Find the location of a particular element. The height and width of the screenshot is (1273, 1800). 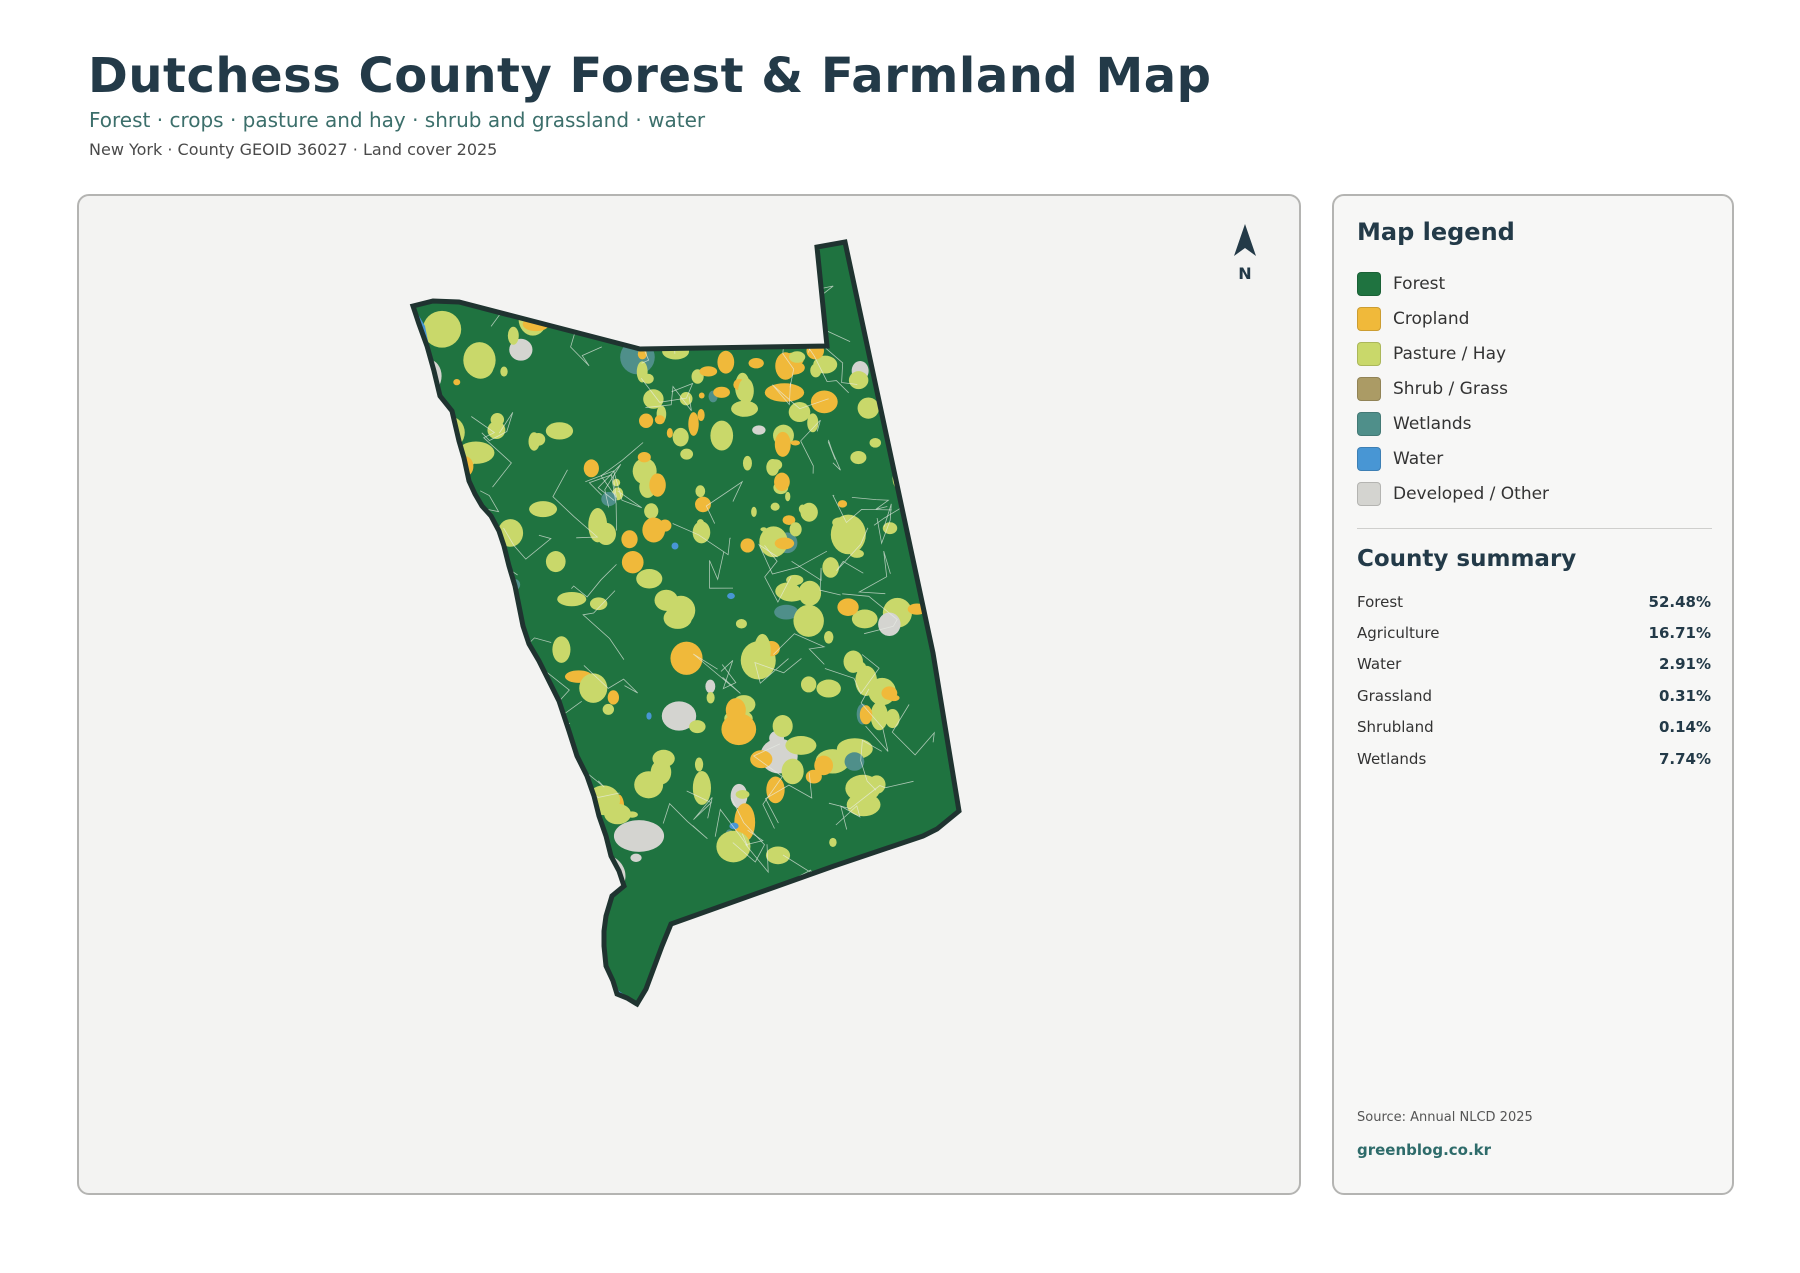

water-patch is located at coordinates (675, 546).